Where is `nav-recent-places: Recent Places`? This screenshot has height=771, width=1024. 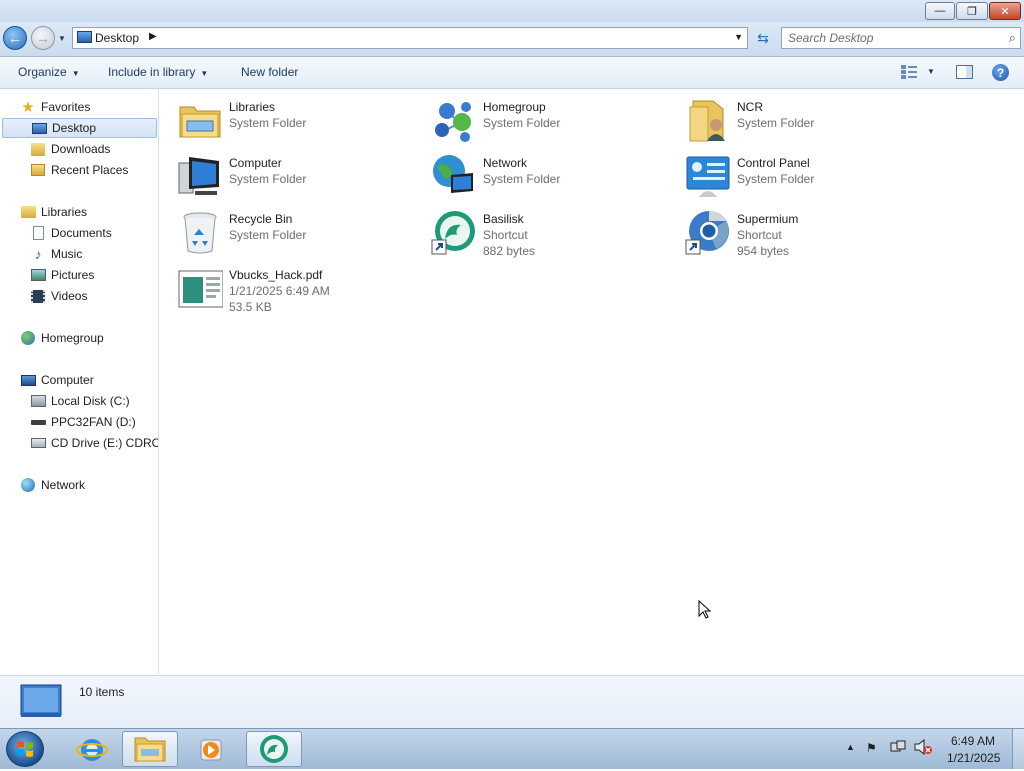
nav-recent-places: Recent Places is located at coordinates (79, 170).